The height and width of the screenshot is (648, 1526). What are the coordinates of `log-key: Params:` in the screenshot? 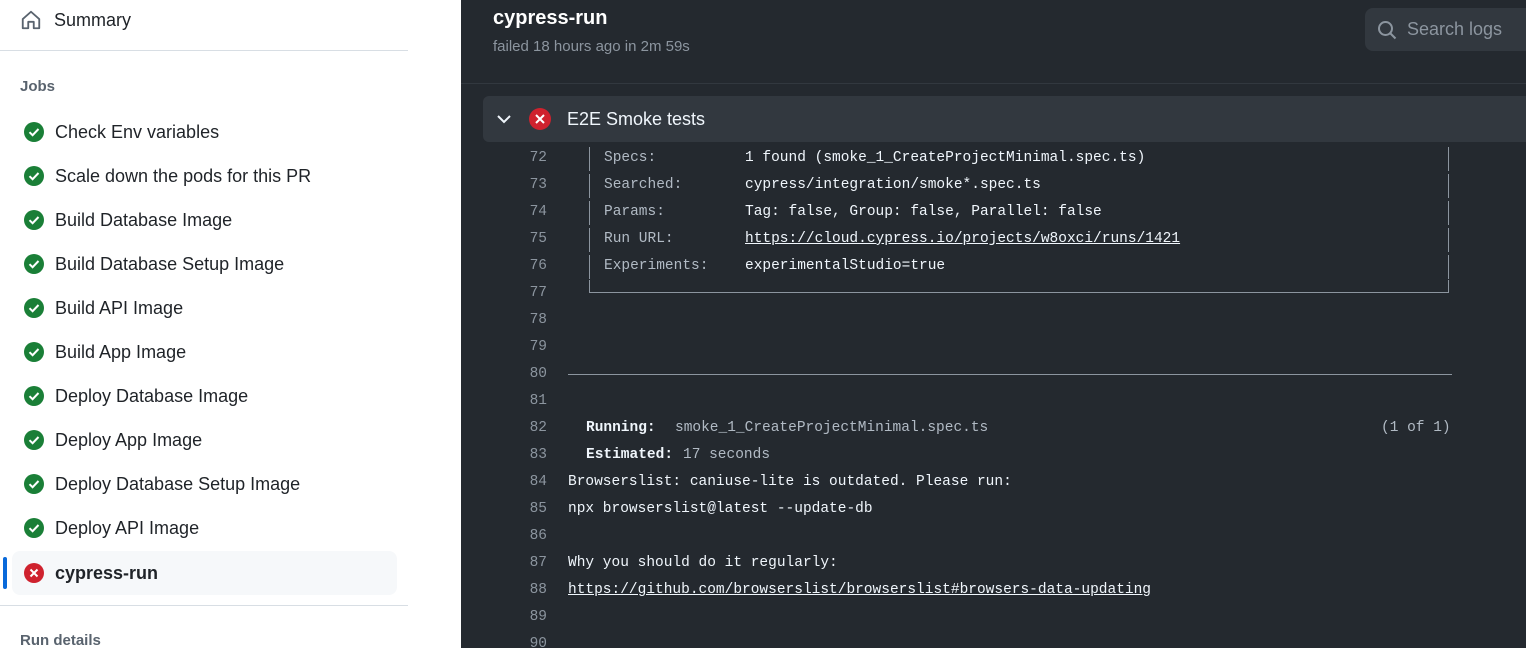 It's located at (634, 212).